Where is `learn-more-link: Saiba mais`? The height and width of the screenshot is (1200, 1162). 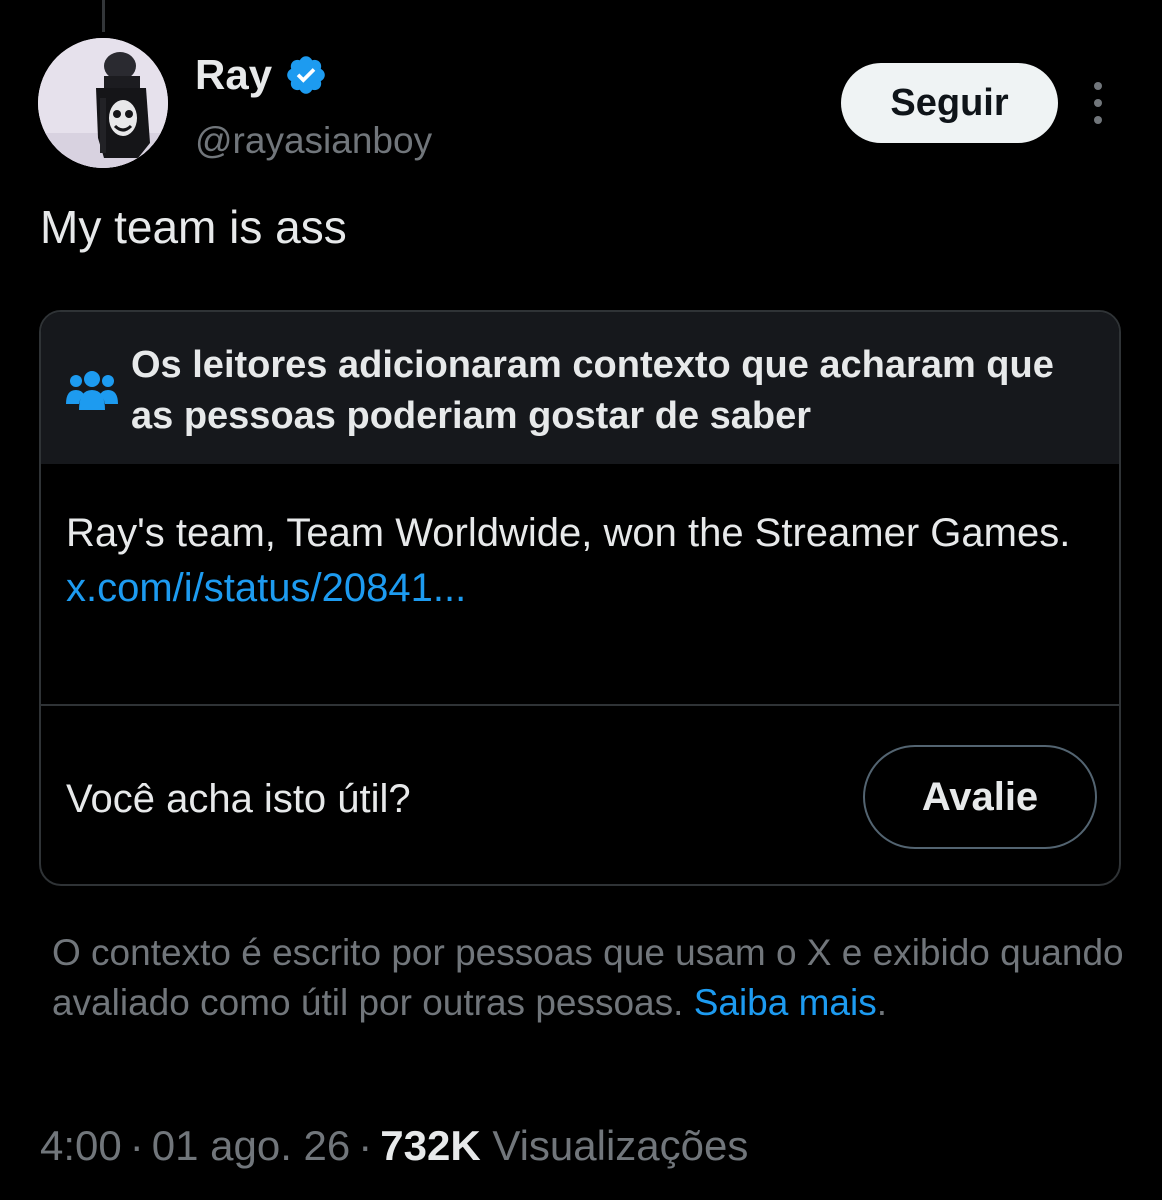
learn-more-link: Saiba mais is located at coordinates (785, 1002).